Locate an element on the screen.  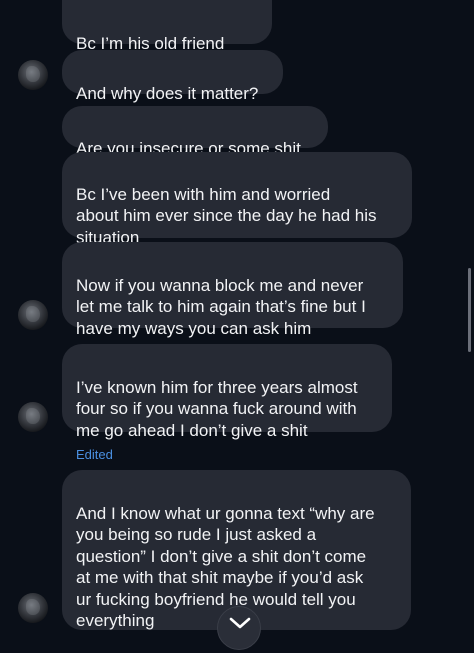
scrollbar is located at coordinates (469, 310).